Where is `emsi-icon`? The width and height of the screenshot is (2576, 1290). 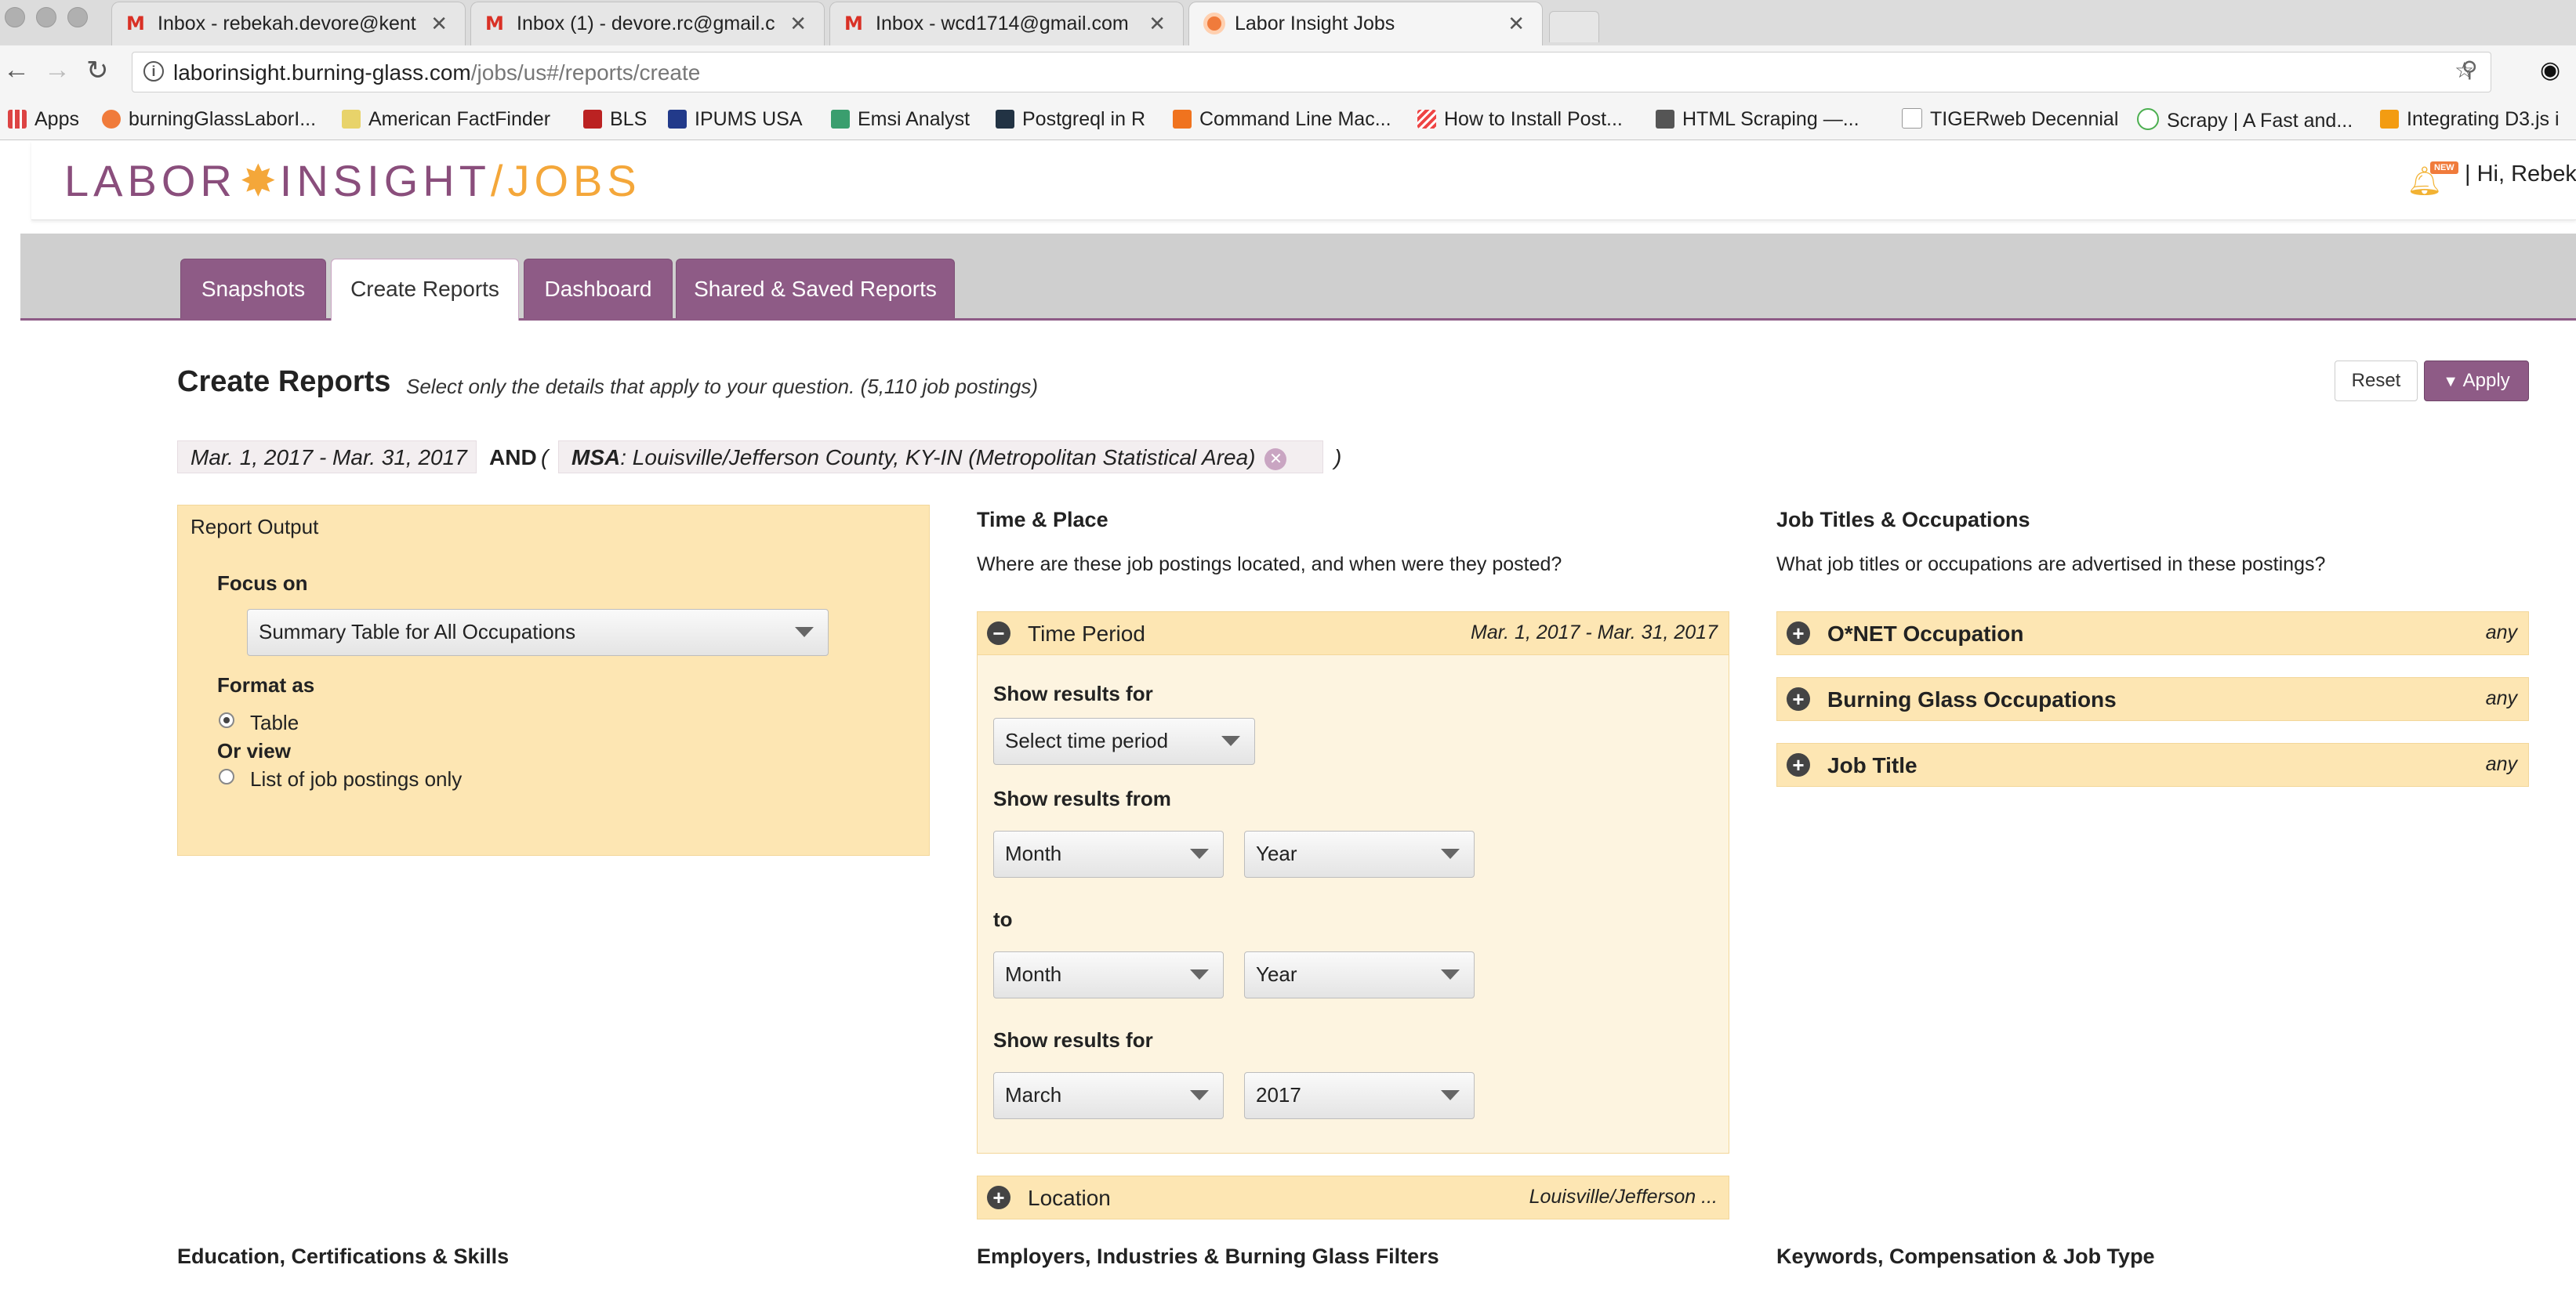
emsi-icon is located at coordinates (841, 119).